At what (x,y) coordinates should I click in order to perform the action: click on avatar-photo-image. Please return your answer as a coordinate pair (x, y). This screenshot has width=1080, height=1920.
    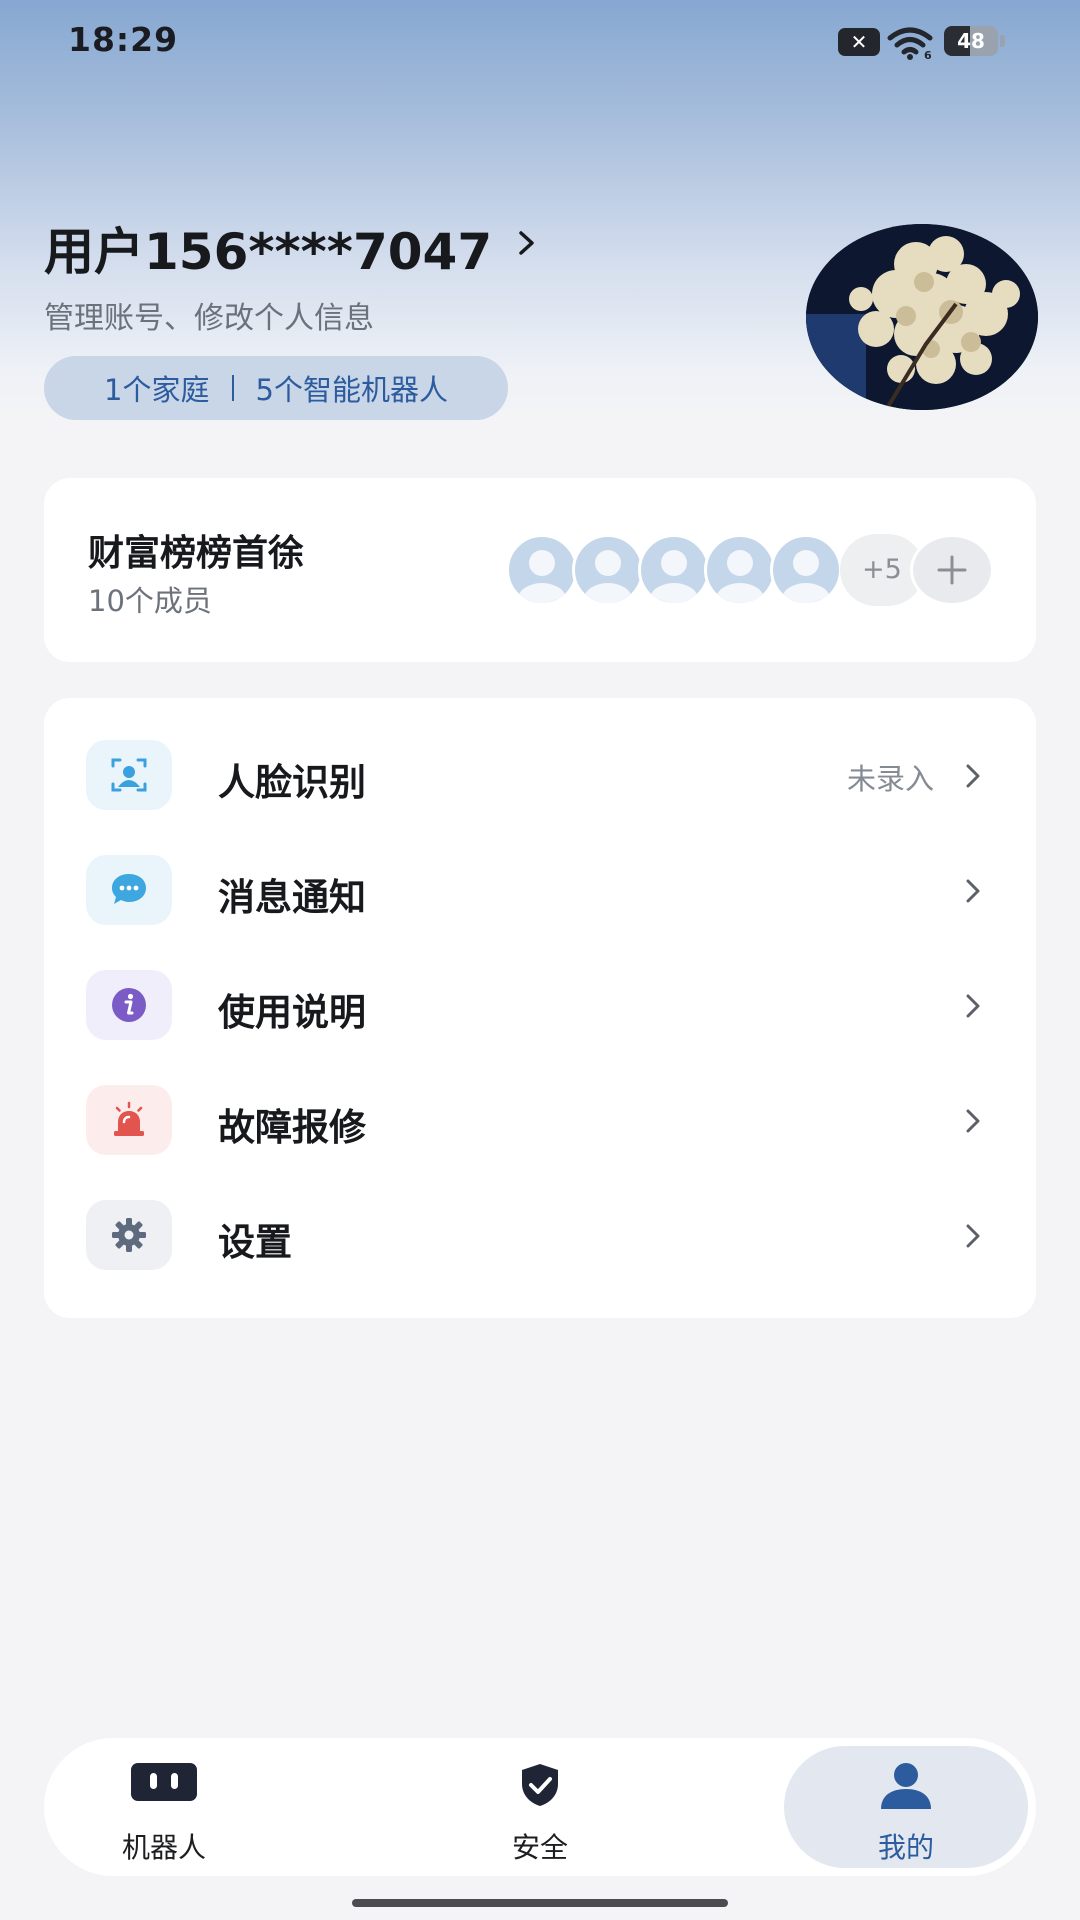
    Looking at the image, I should click on (922, 317).